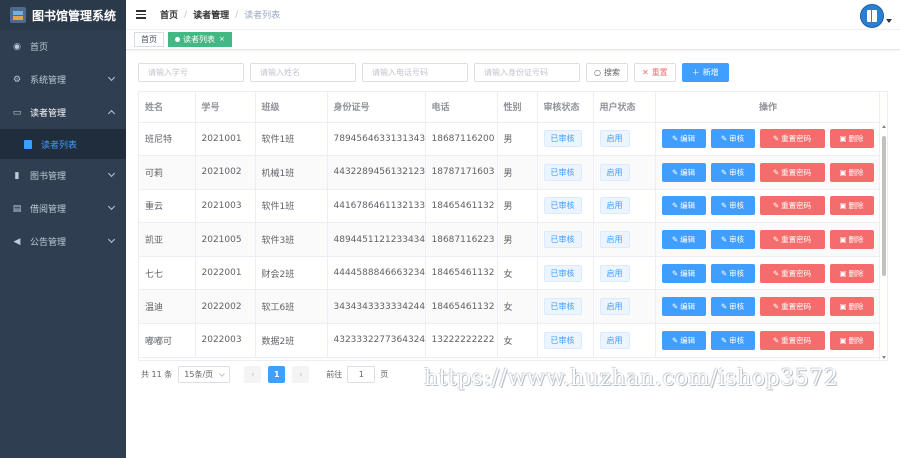  What do you see at coordinates (301, 374) in the screenshot?
I see `next-page-button: ›` at bounding box center [301, 374].